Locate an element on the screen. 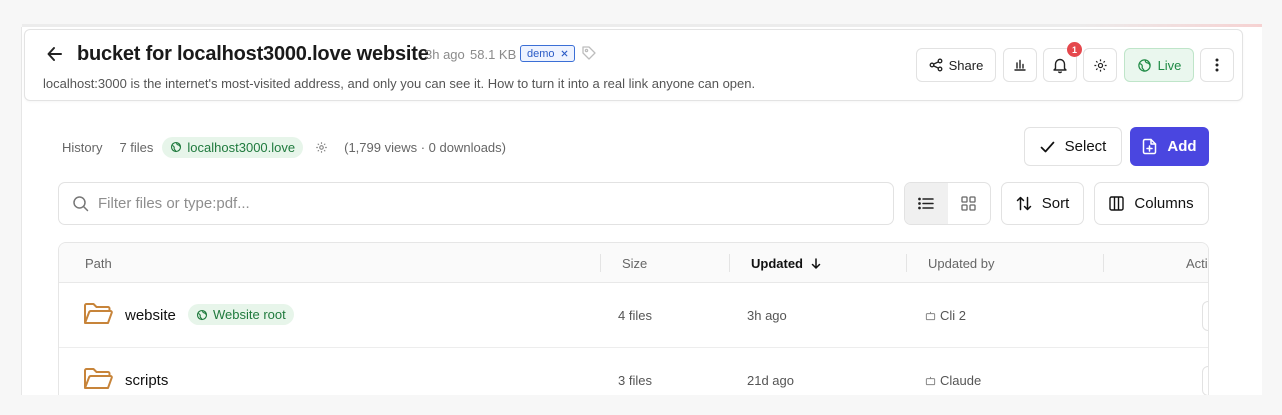 This screenshot has width=1282, height=415. chart-icon is located at coordinates (1020, 65).